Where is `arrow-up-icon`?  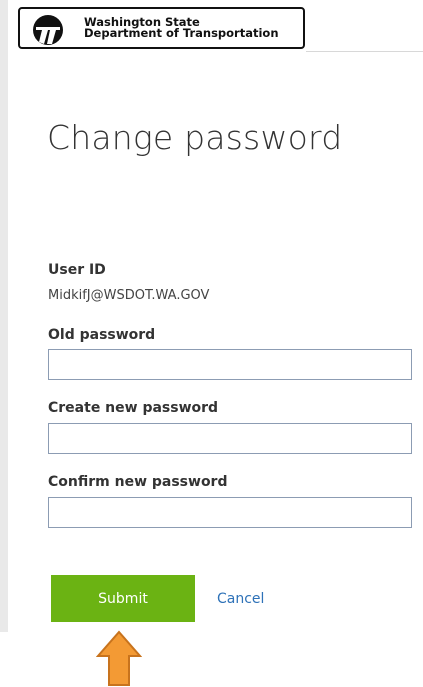
arrow-up-icon is located at coordinates (119, 658).